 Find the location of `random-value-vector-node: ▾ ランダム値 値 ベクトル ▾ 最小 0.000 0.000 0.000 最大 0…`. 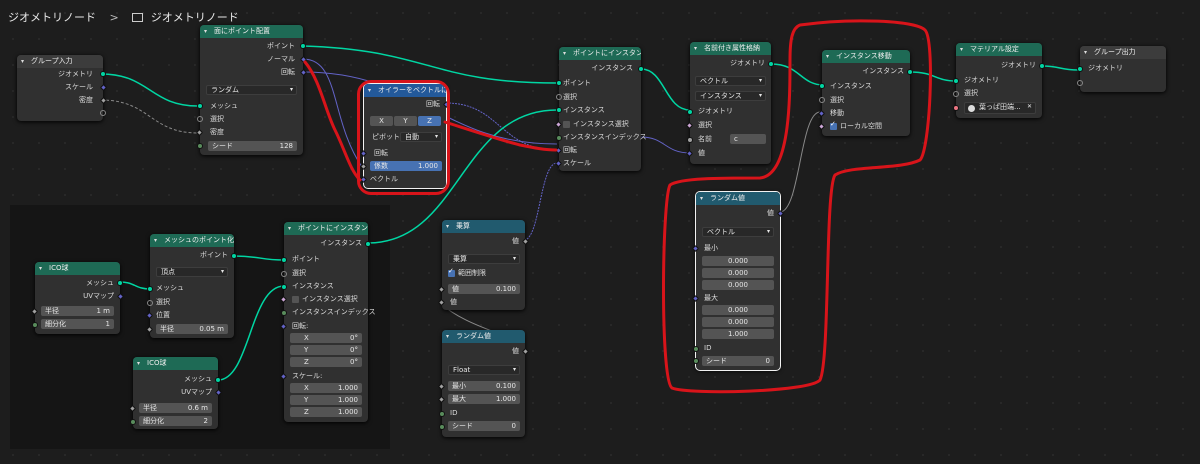

random-value-vector-node: ▾ ランダム値 値 ベクトル ▾ 最小 0.000 0.000 0.000 最大 0… is located at coordinates (738, 281).